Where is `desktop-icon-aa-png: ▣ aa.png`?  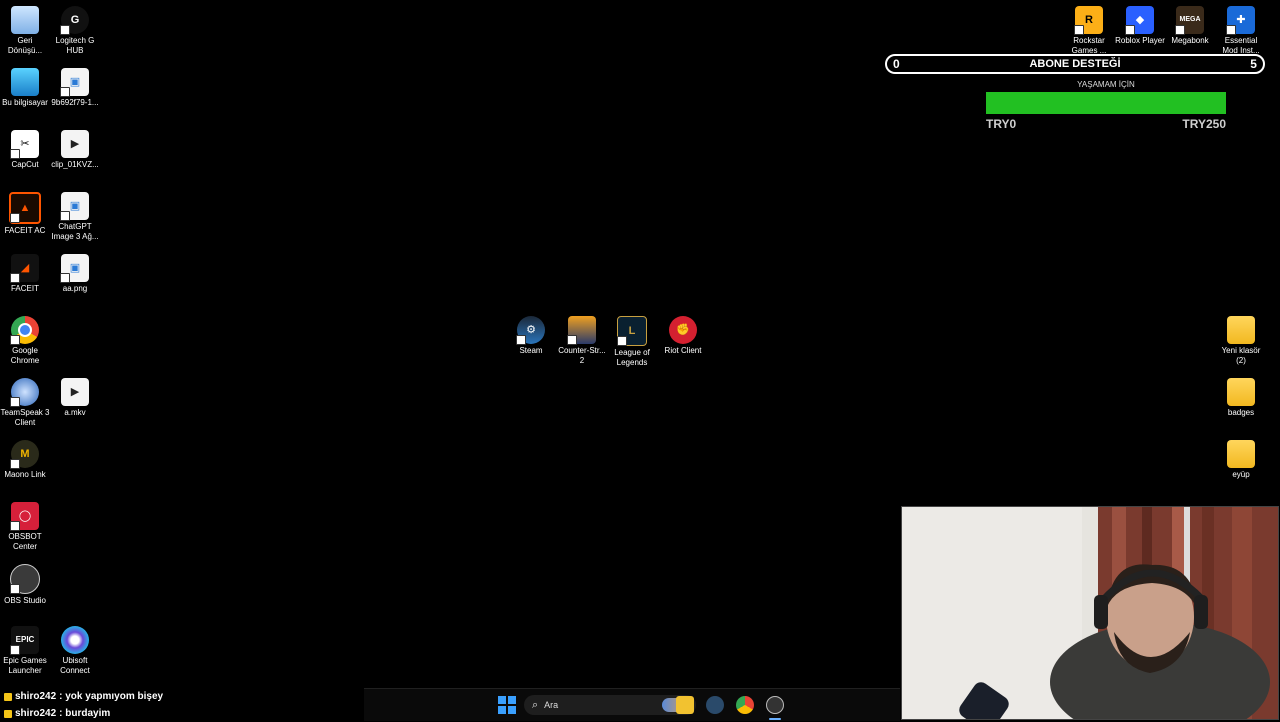 desktop-icon-aa-png: ▣ aa.png is located at coordinates (75, 274).